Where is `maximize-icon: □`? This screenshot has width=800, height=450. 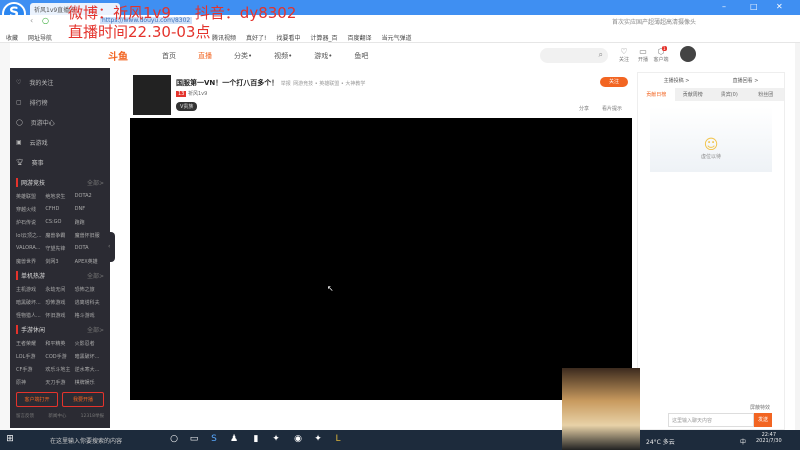
maximize-icon: □ is located at coordinates (754, 6).